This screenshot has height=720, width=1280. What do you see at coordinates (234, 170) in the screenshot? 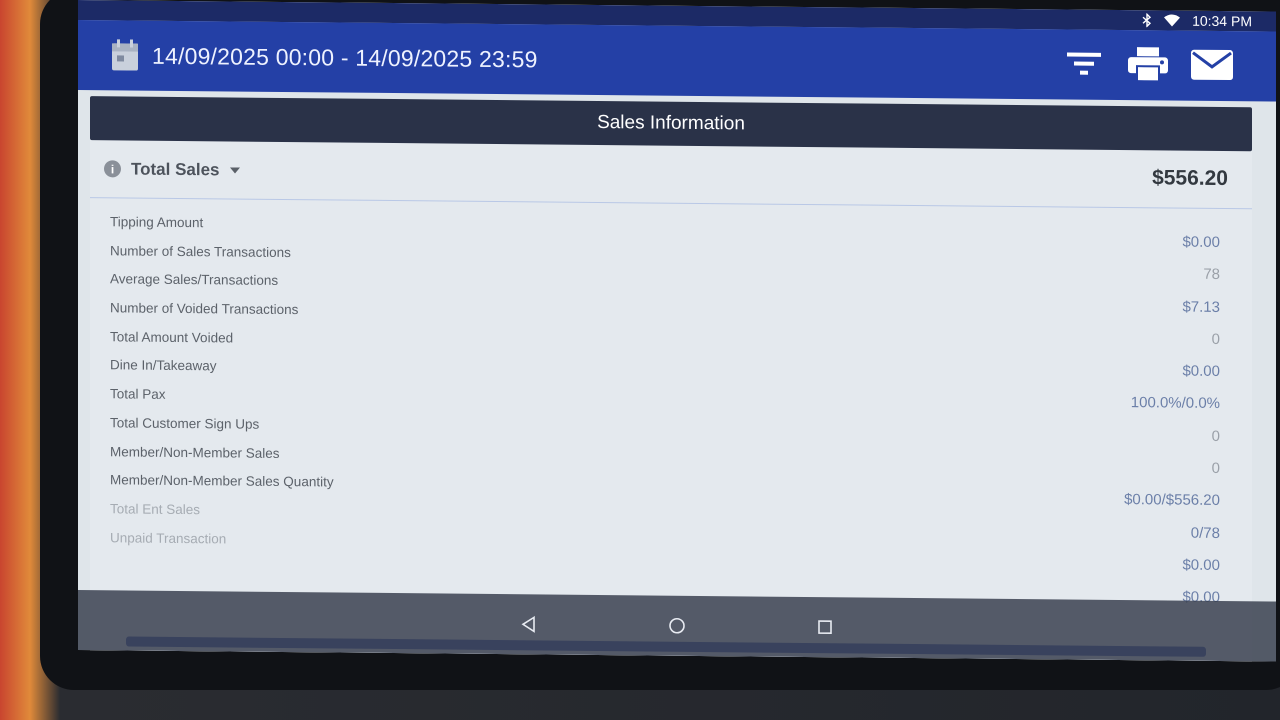
I see `dropdown-caret-icon` at bounding box center [234, 170].